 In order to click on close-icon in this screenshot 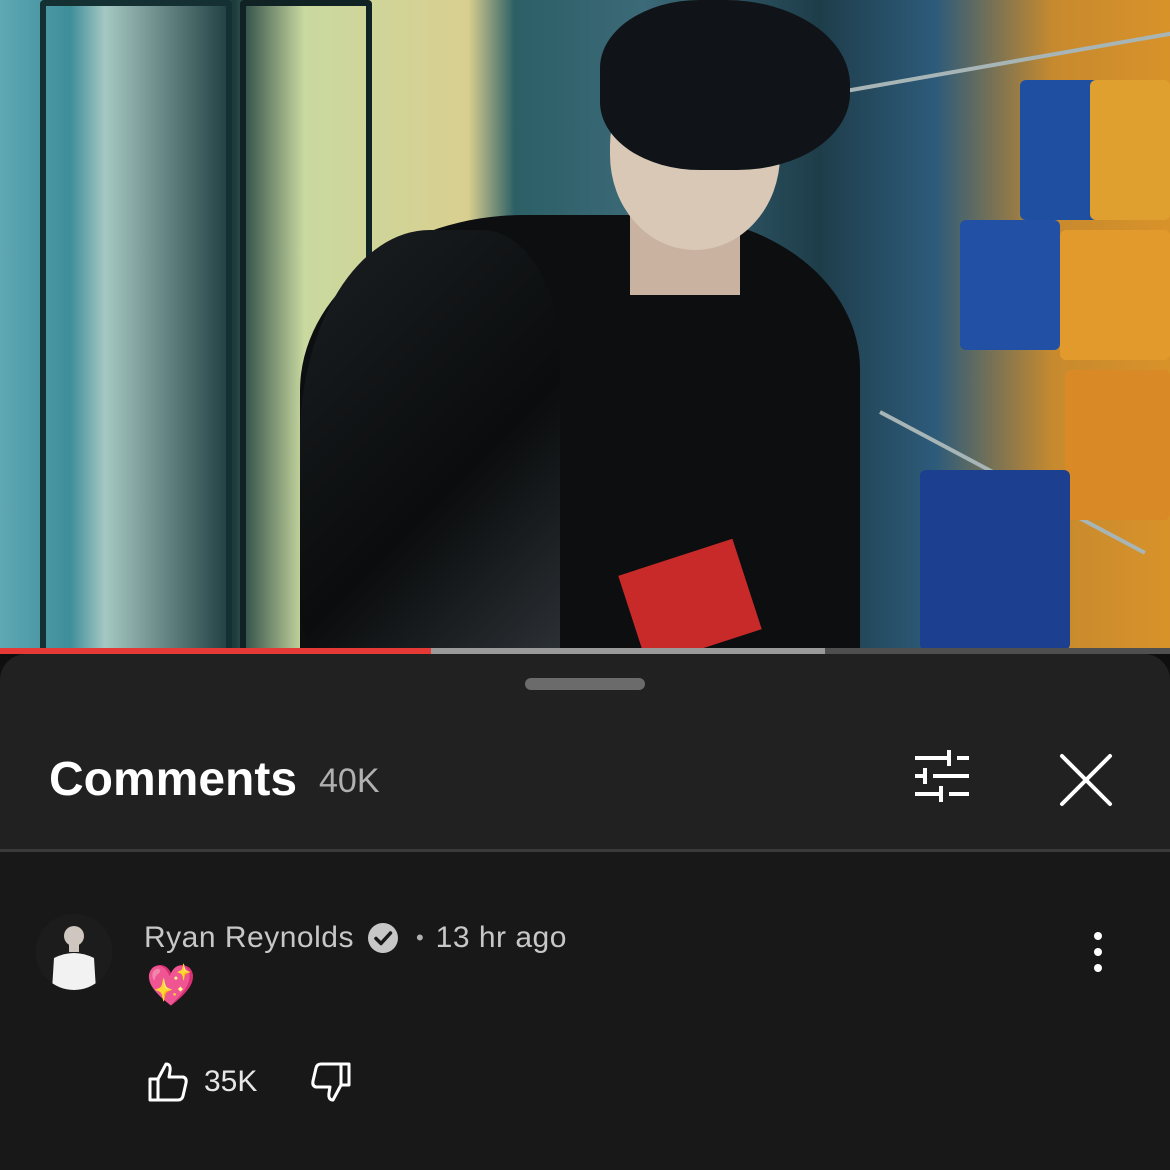, I will do `click(1086, 780)`.